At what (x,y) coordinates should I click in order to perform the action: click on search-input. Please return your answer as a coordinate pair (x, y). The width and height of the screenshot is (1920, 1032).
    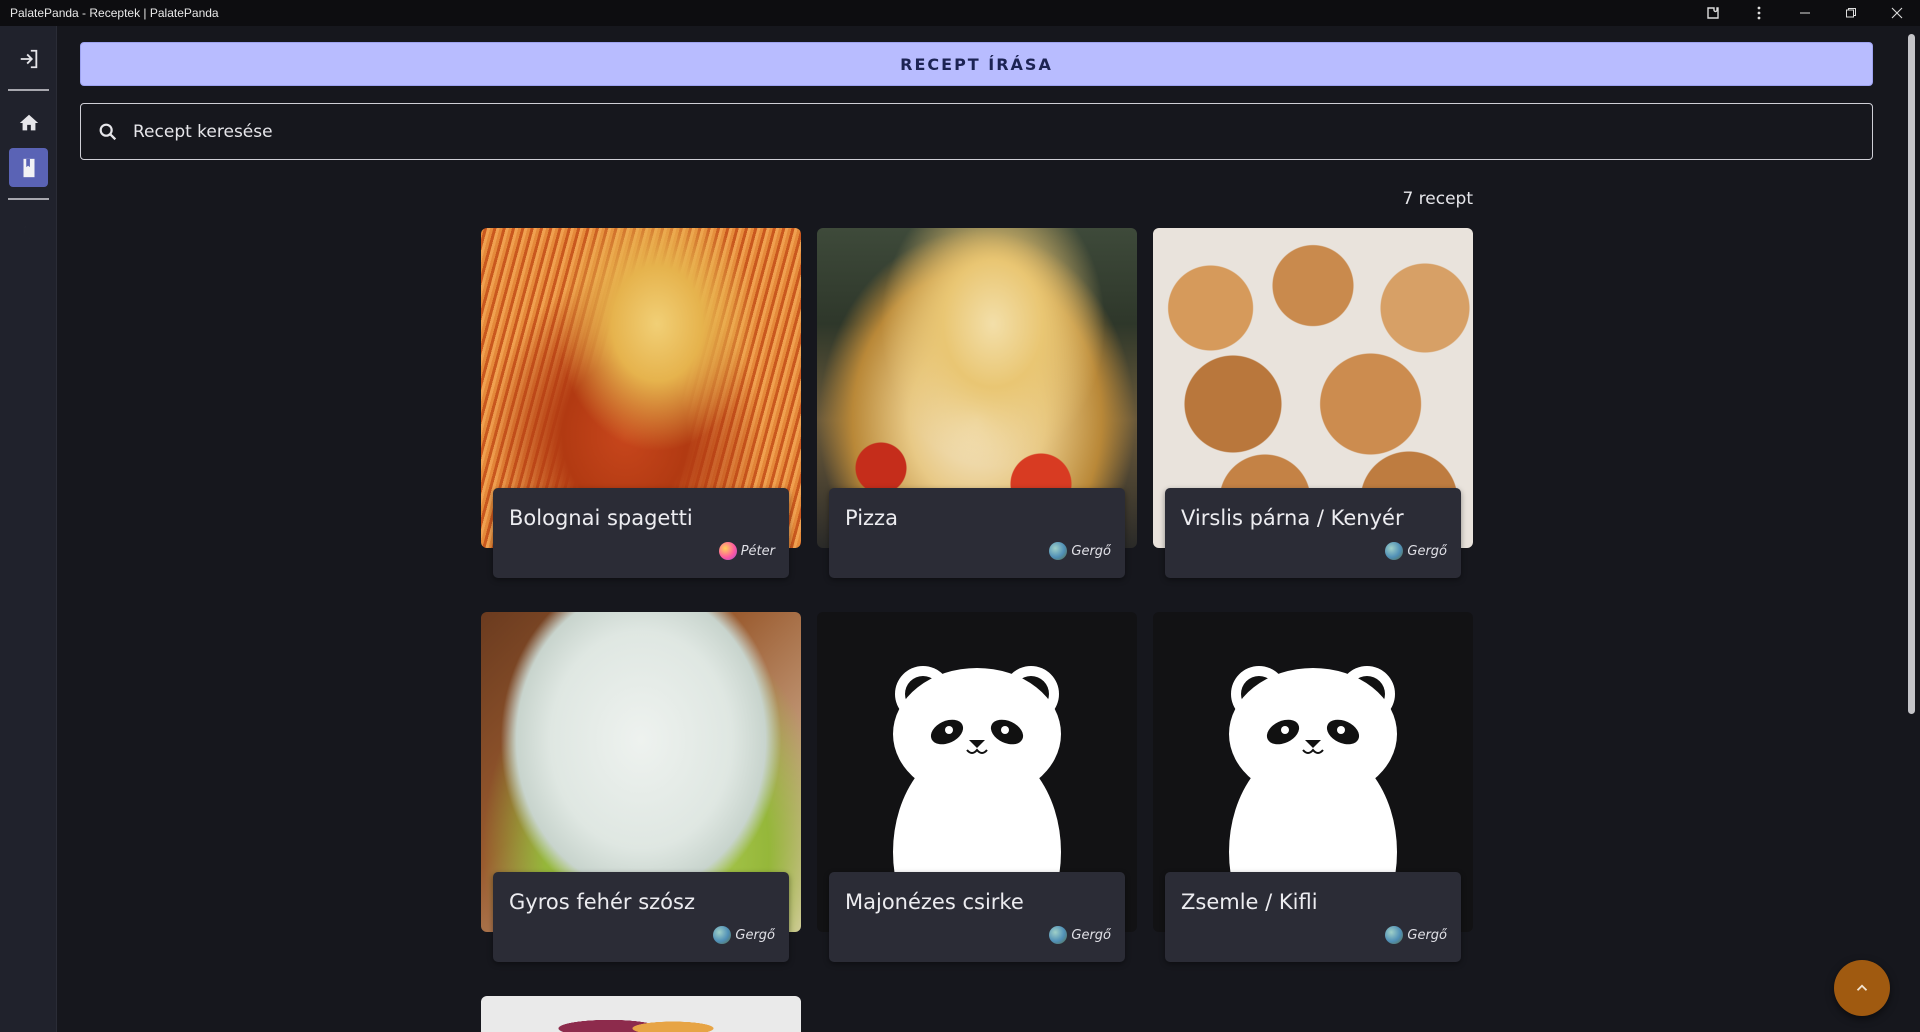
    Looking at the image, I should click on (983, 131).